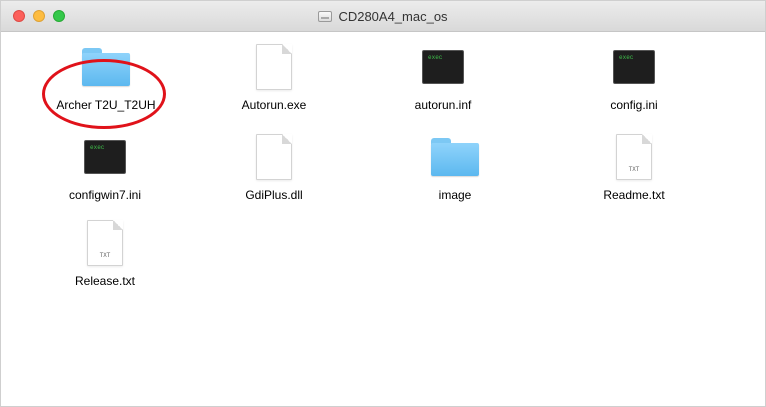  I want to click on file-item-image-folder: image, so click(455, 175).